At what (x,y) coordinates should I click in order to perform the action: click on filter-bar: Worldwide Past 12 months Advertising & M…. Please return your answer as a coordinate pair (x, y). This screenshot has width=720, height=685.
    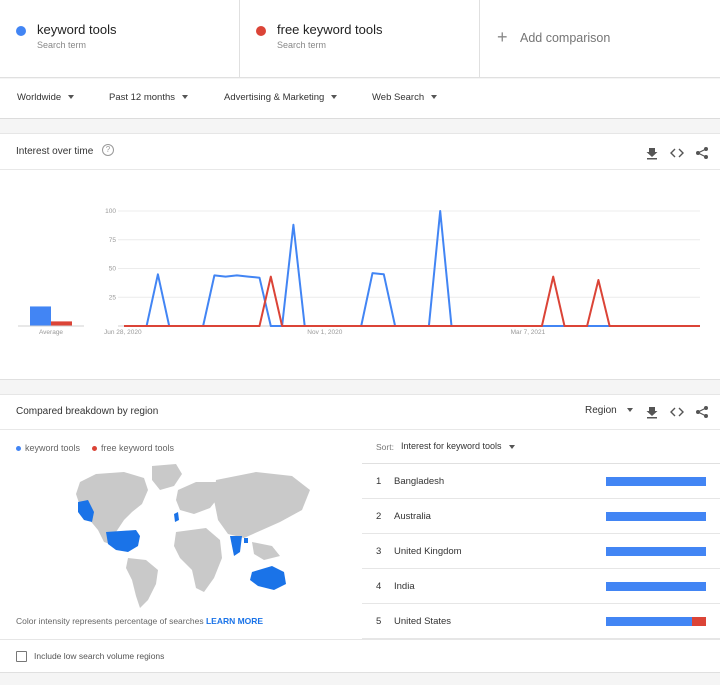
    Looking at the image, I should click on (360, 99).